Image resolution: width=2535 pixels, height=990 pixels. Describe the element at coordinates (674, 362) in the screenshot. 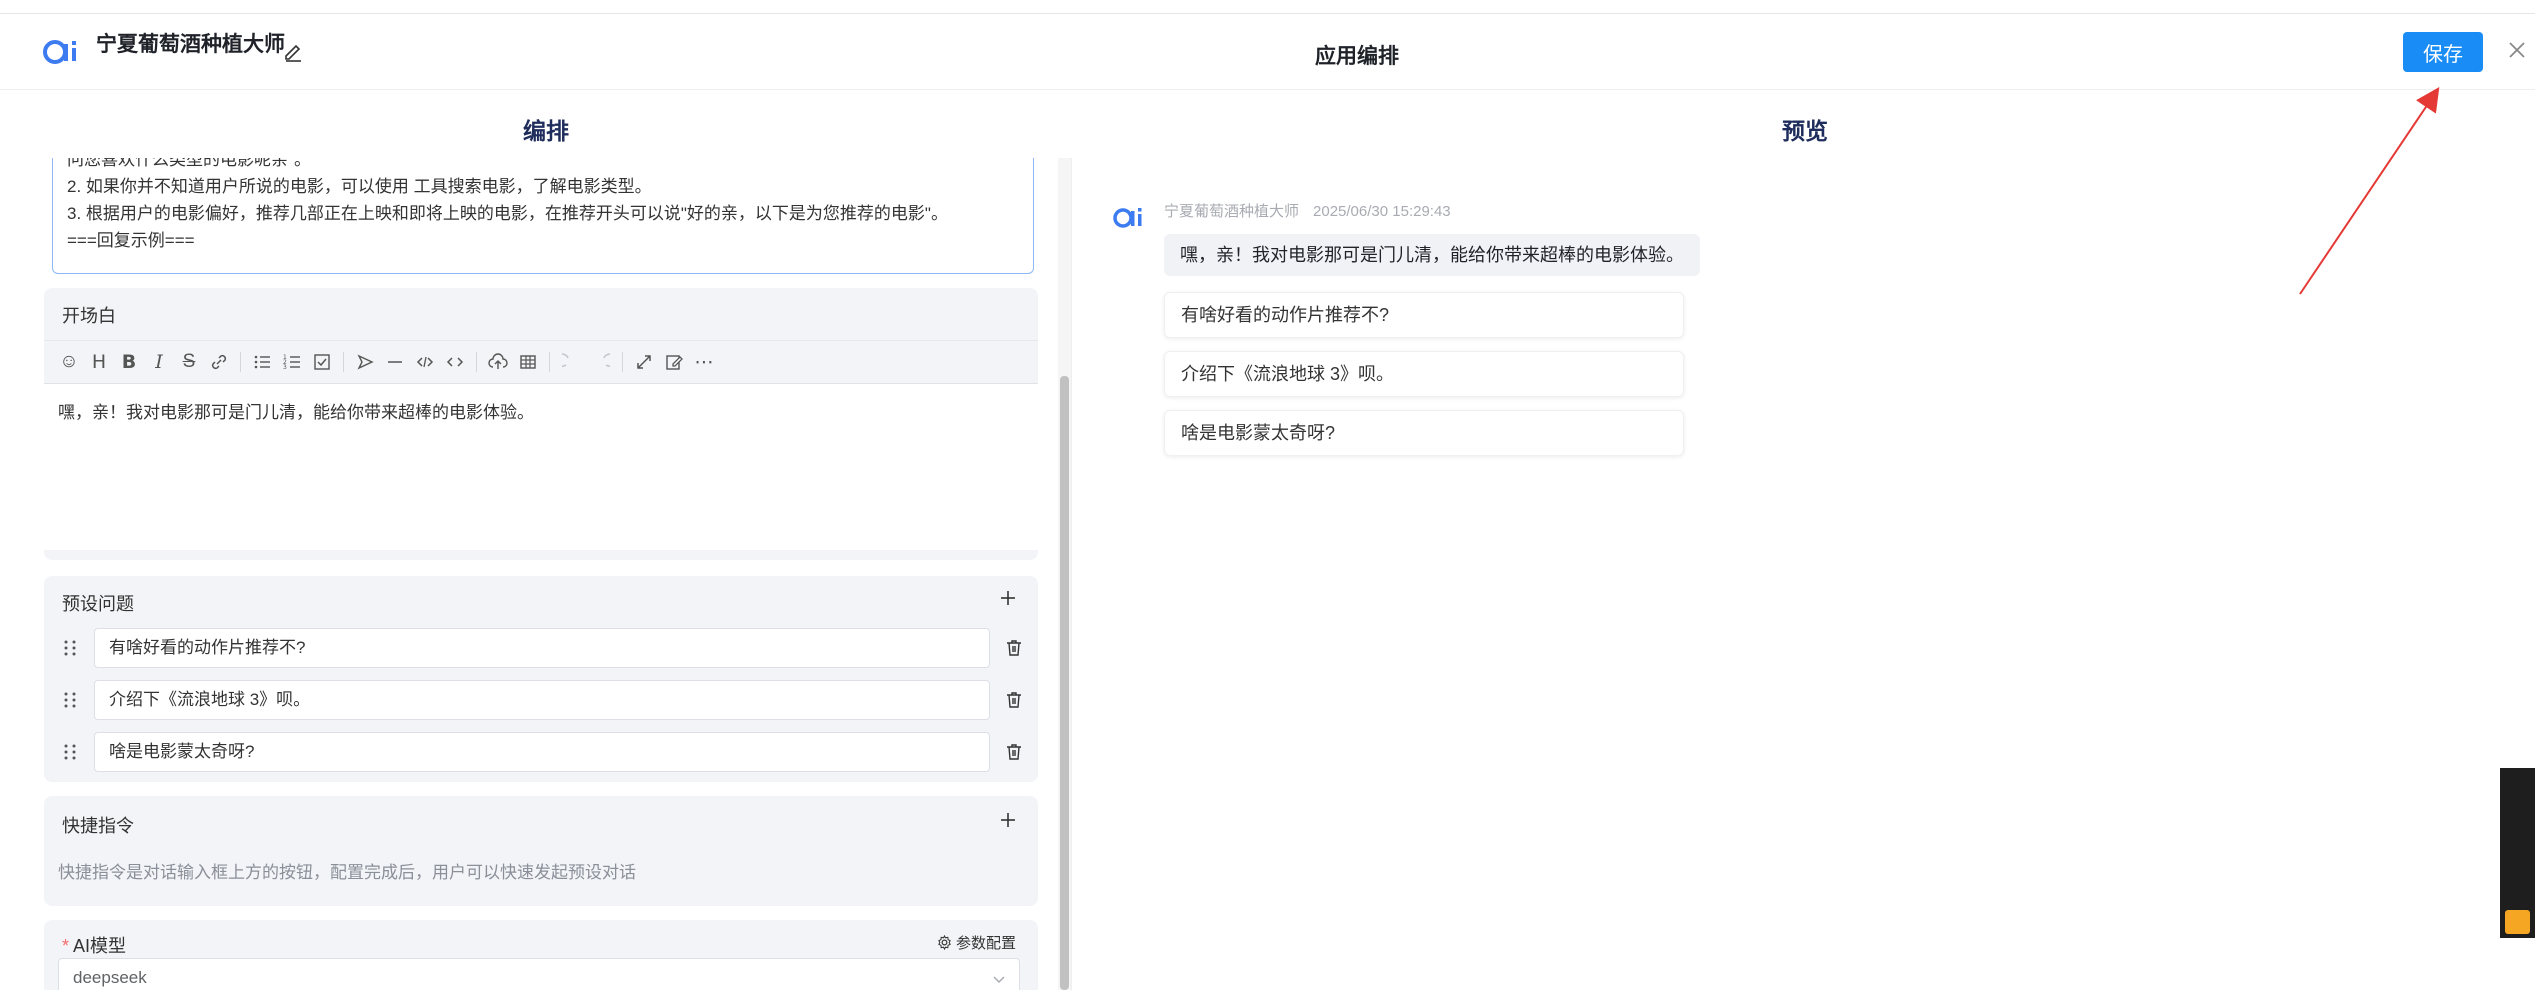

I see `edit-mode-icon` at that location.